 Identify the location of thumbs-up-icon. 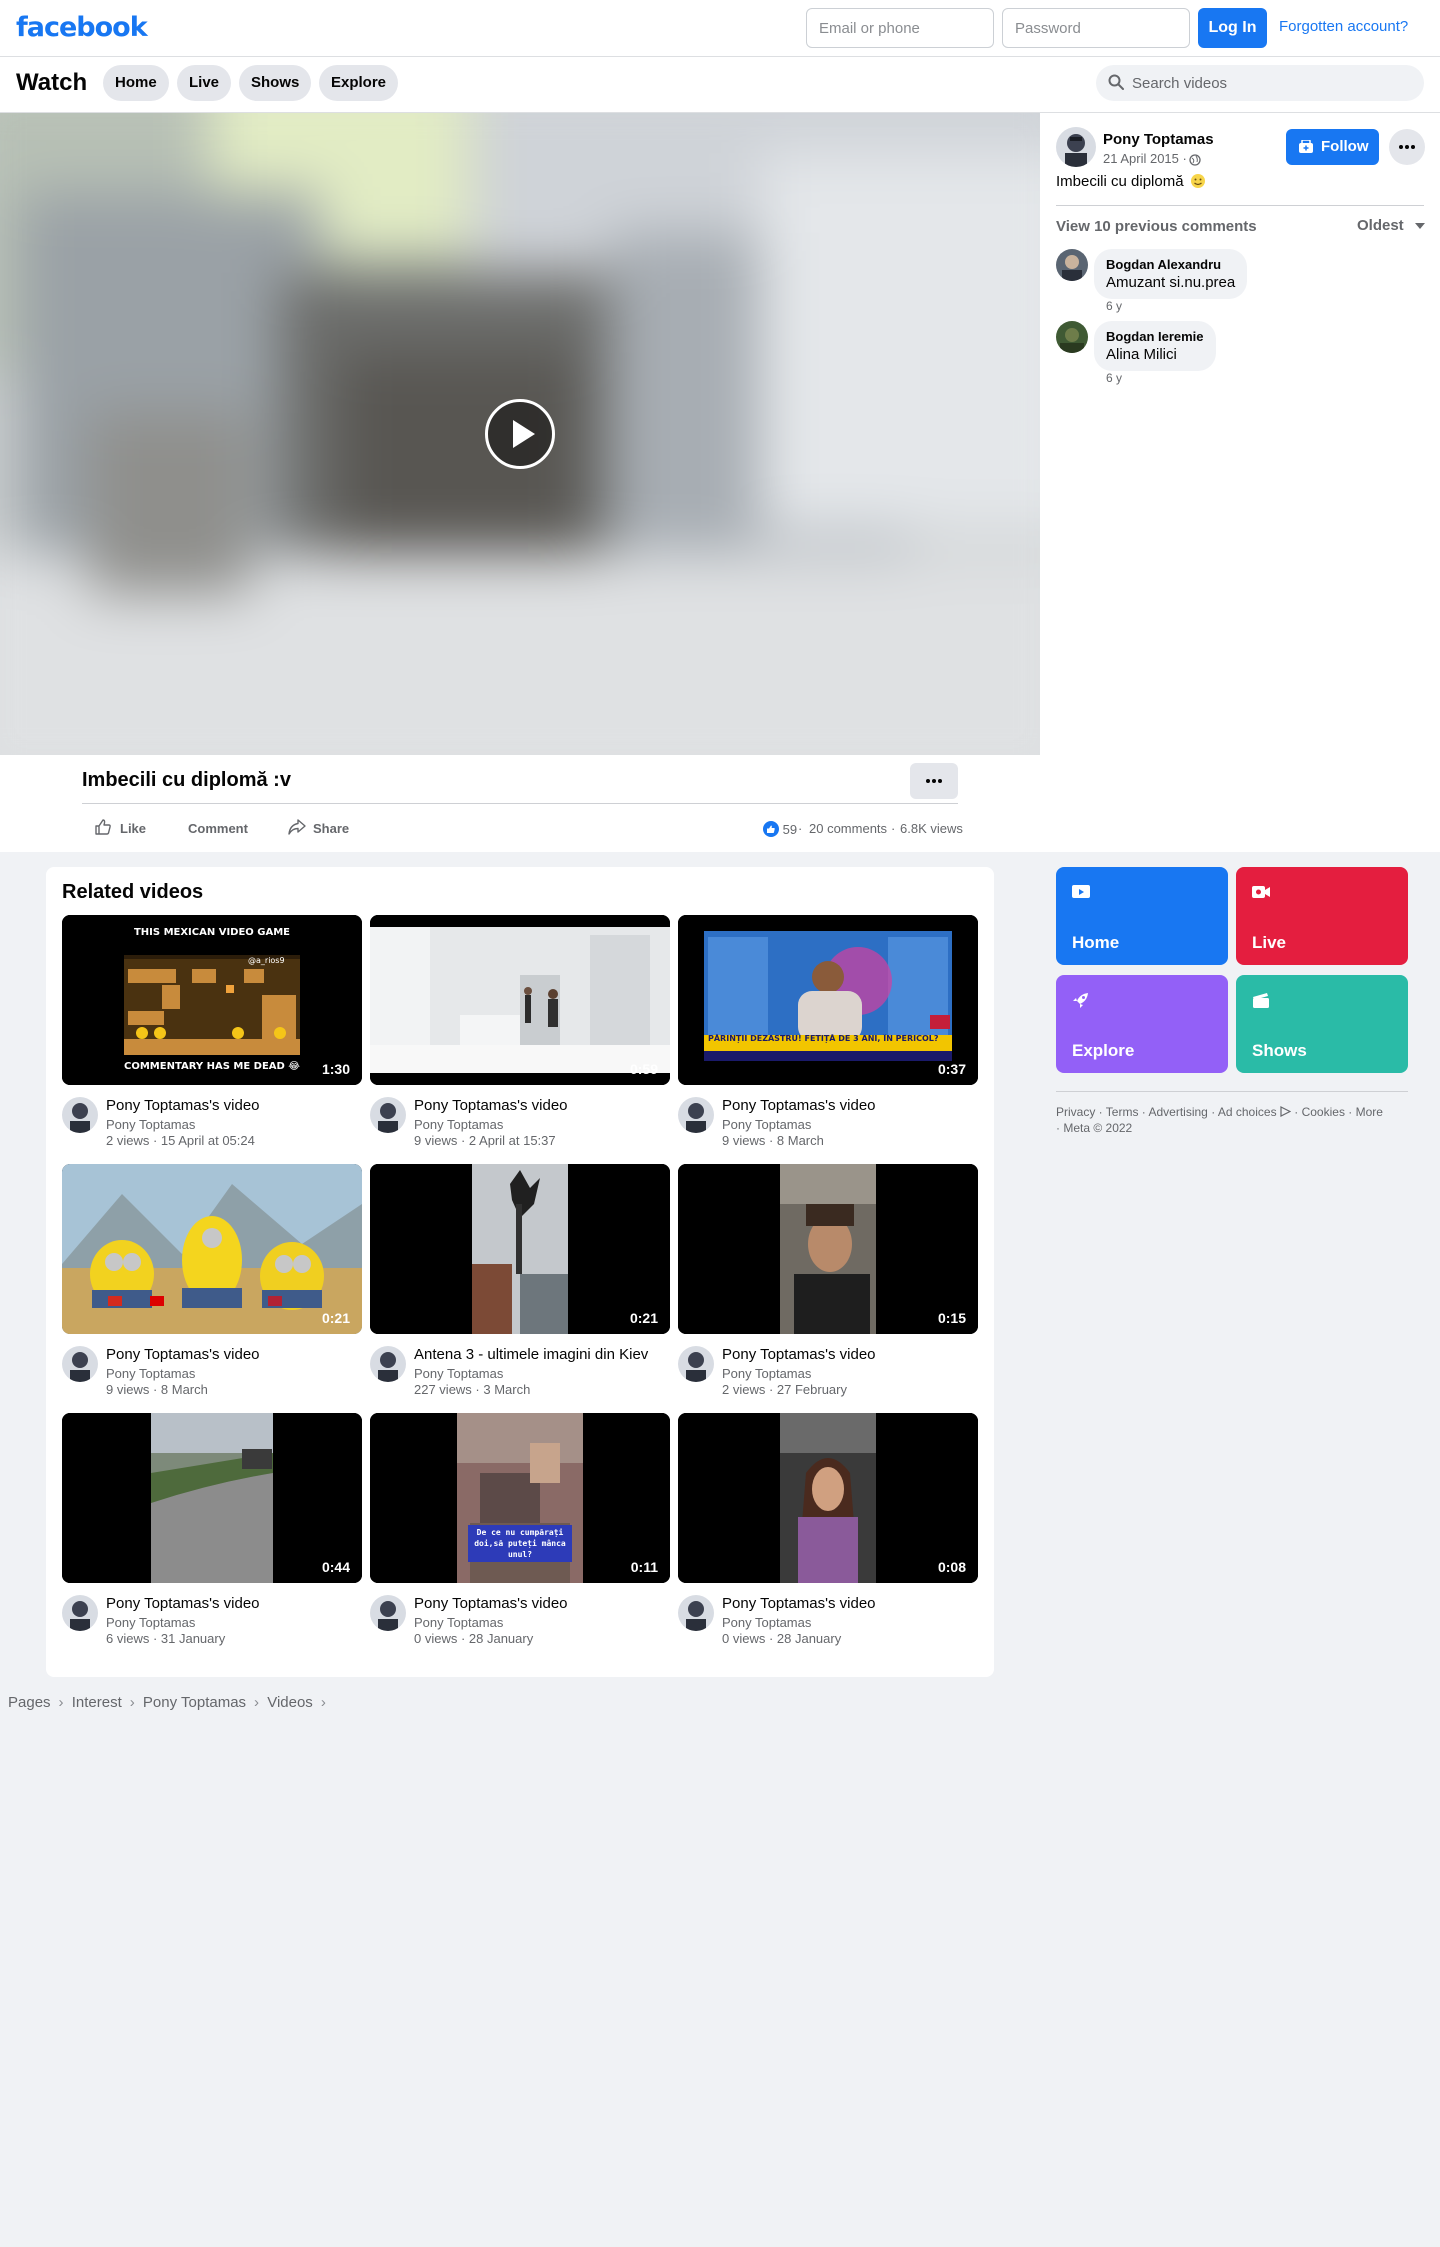
(103, 828).